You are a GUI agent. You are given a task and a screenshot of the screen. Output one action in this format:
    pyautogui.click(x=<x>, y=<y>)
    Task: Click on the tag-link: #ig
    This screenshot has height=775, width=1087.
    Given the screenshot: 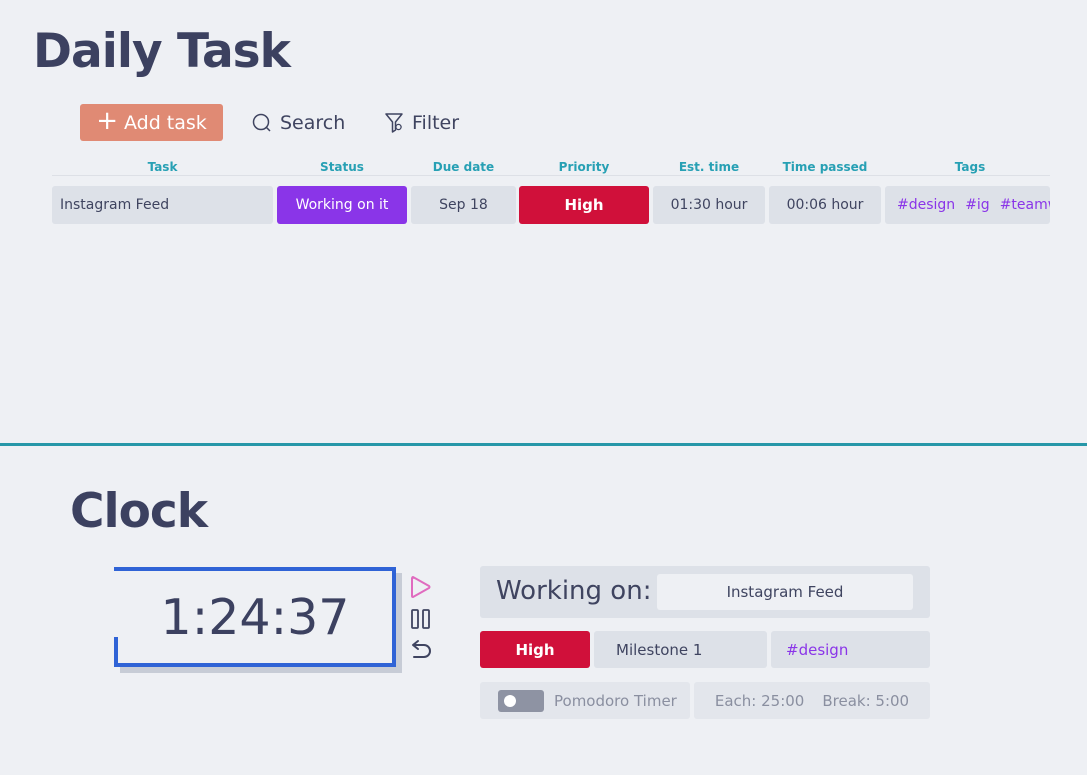 What is the action you would take?
    pyautogui.click(x=977, y=205)
    